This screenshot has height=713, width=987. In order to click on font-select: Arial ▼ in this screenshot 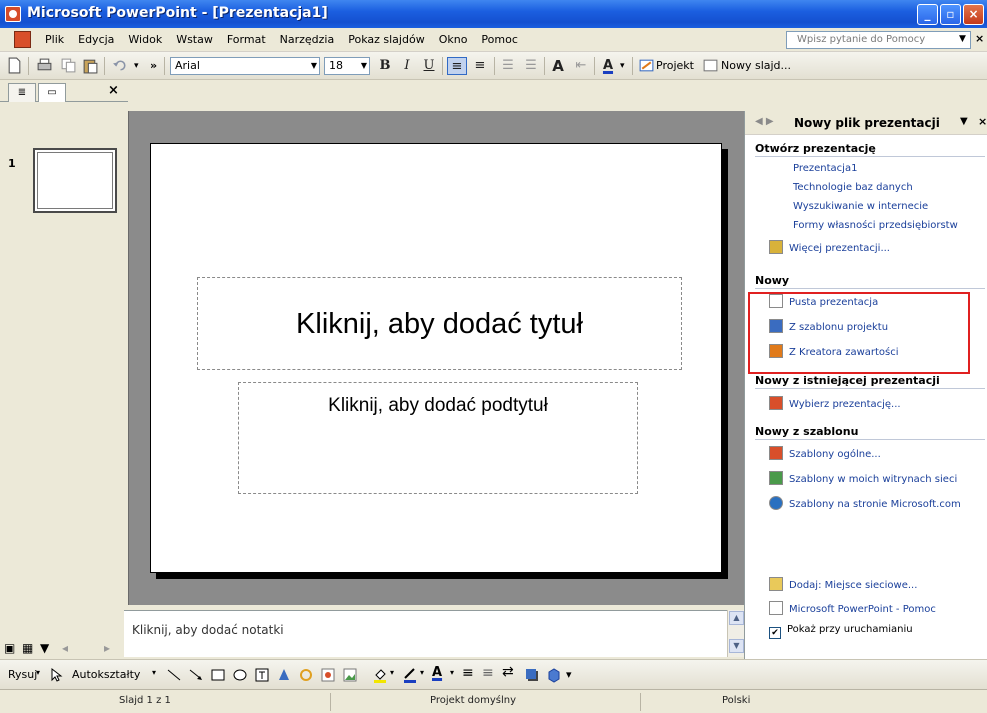, I will do `click(245, 66)`.